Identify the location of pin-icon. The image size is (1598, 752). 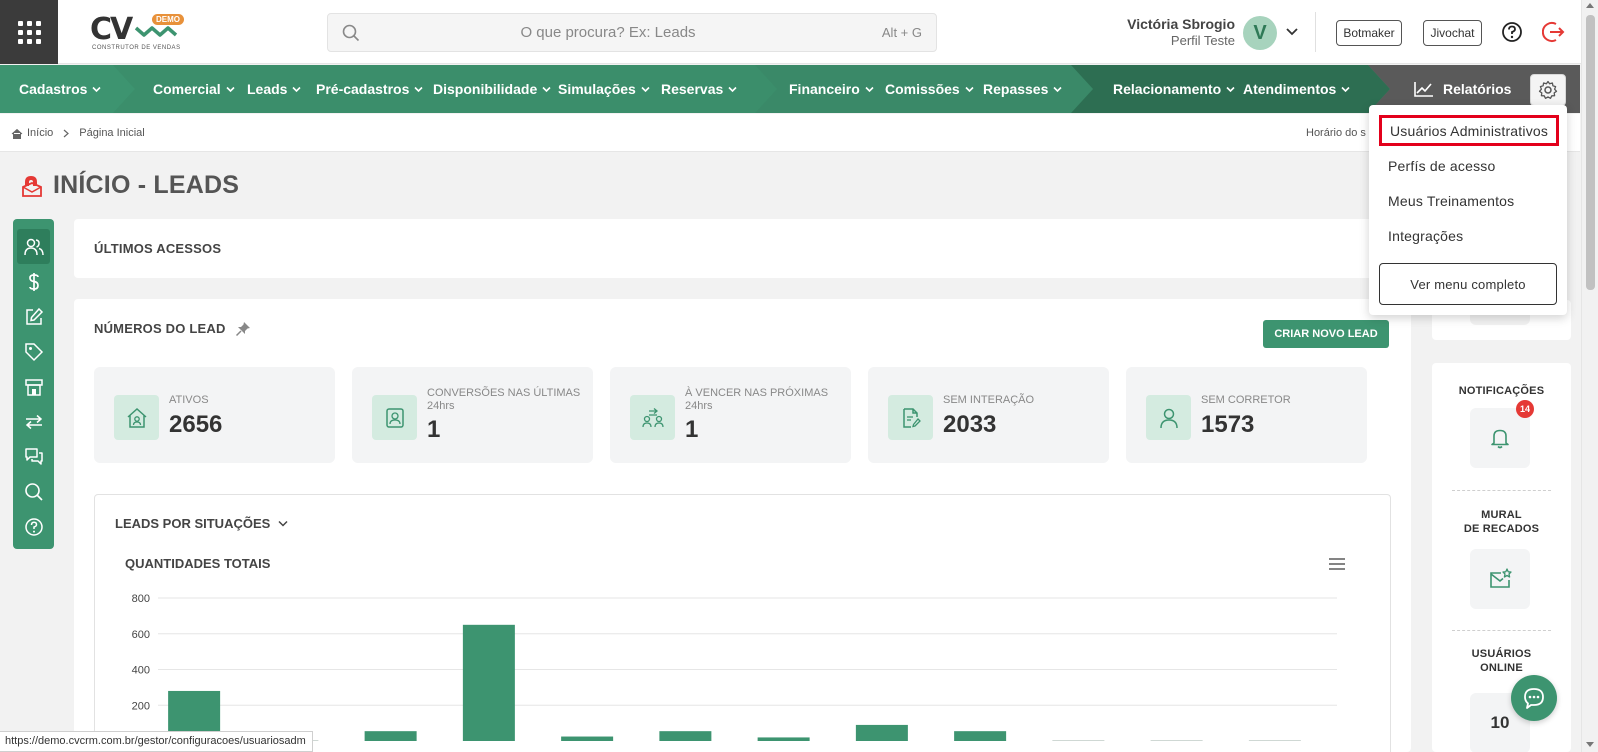
(243, 329).